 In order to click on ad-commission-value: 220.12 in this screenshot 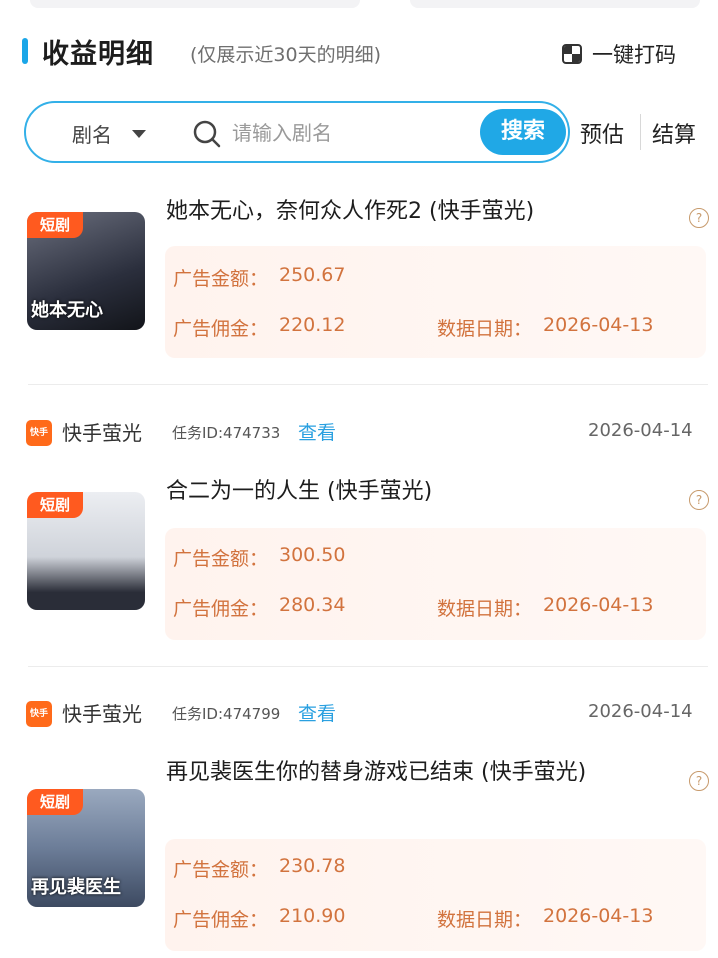, I will do `click(312, 325)`.